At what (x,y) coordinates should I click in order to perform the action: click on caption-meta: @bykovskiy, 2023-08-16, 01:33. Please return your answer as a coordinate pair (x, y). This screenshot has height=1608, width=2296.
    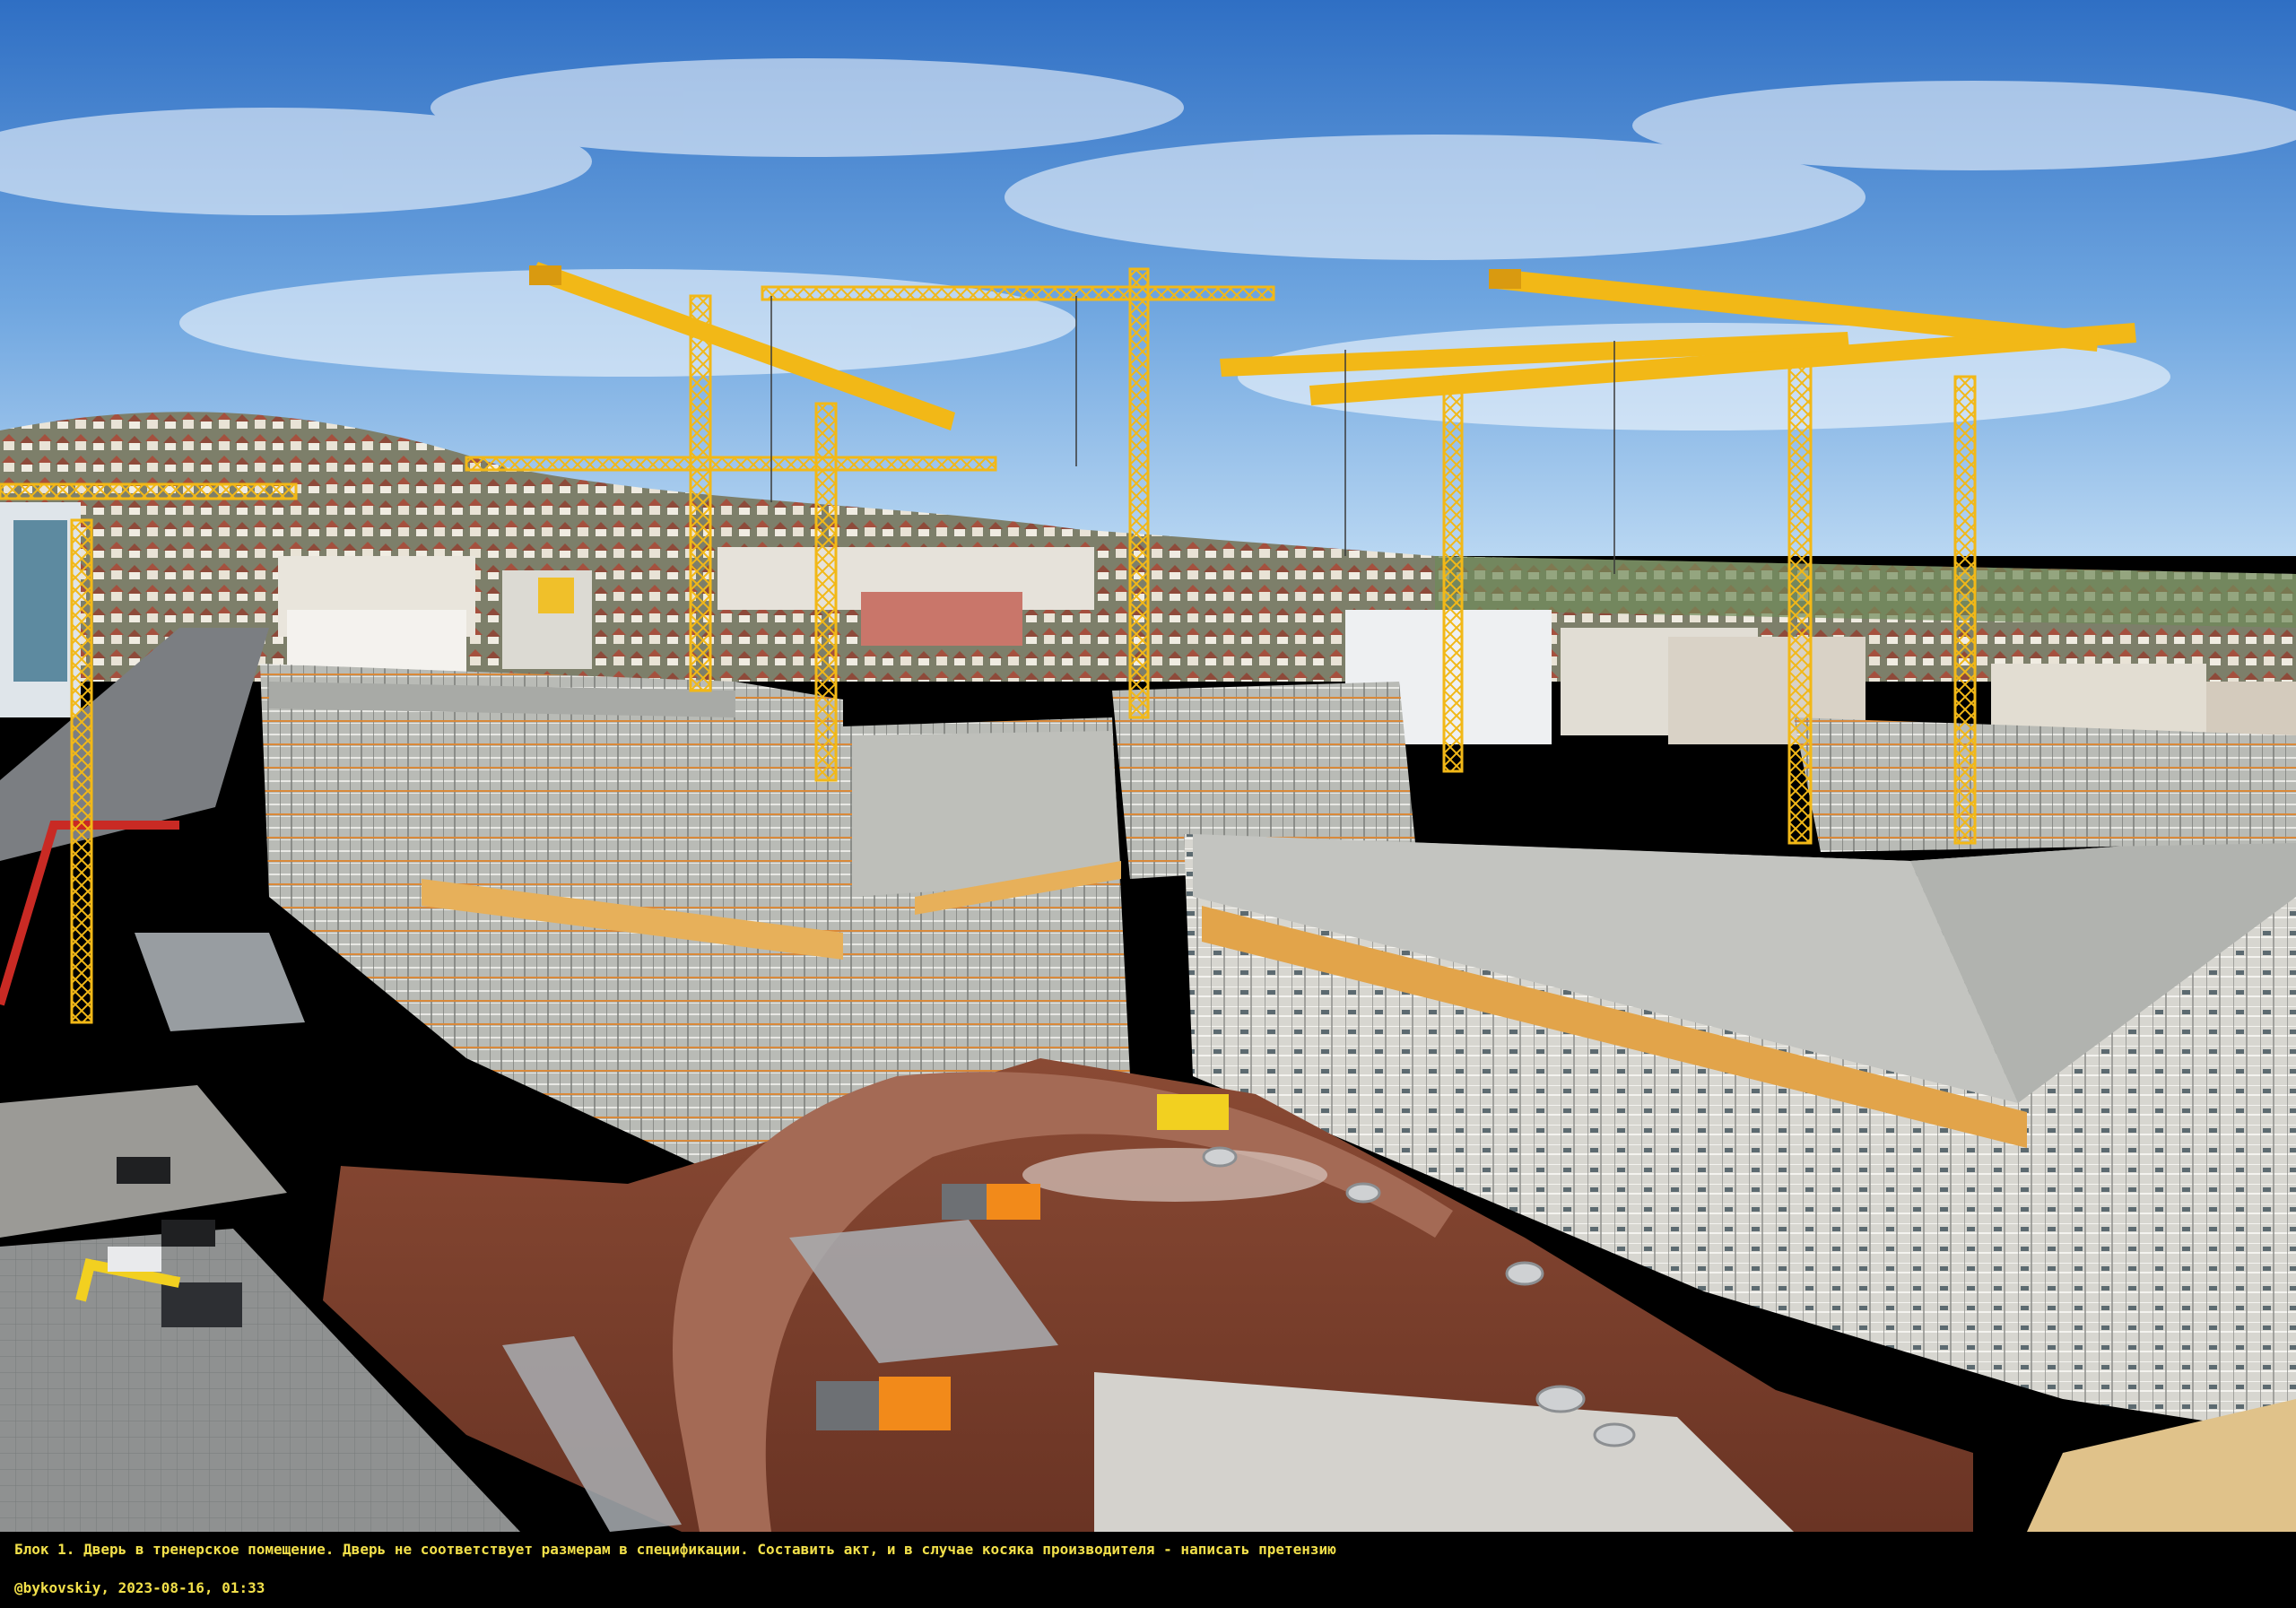
    Looking at the image, I should click on (139, 1588).